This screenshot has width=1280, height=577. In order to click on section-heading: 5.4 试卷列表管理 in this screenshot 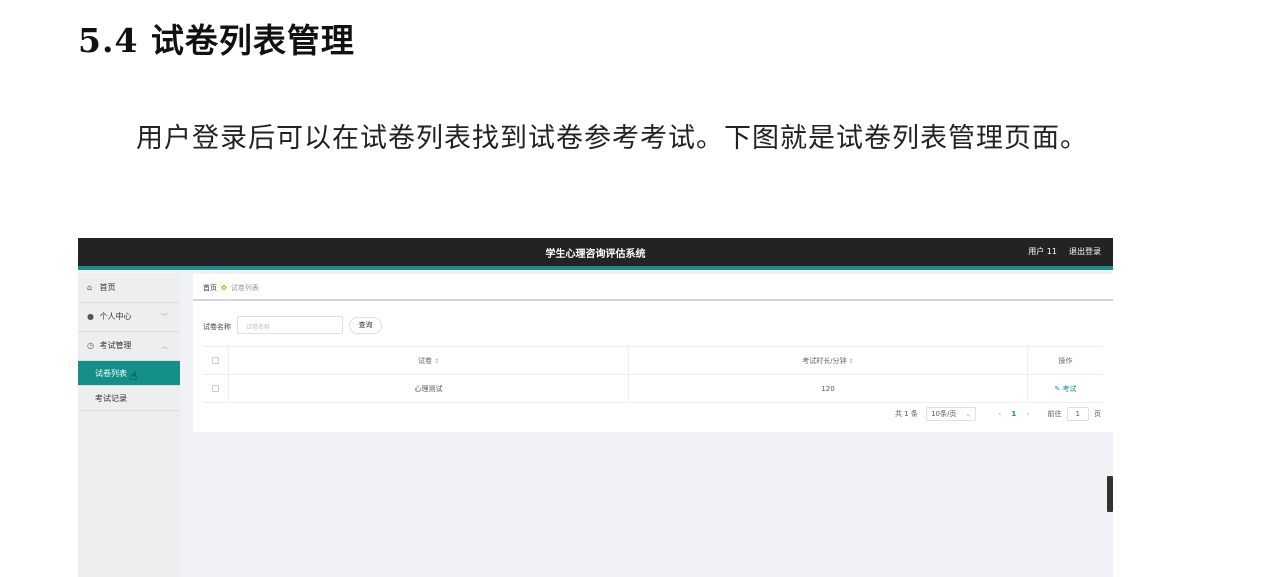, I will do `click(216, 40)`.